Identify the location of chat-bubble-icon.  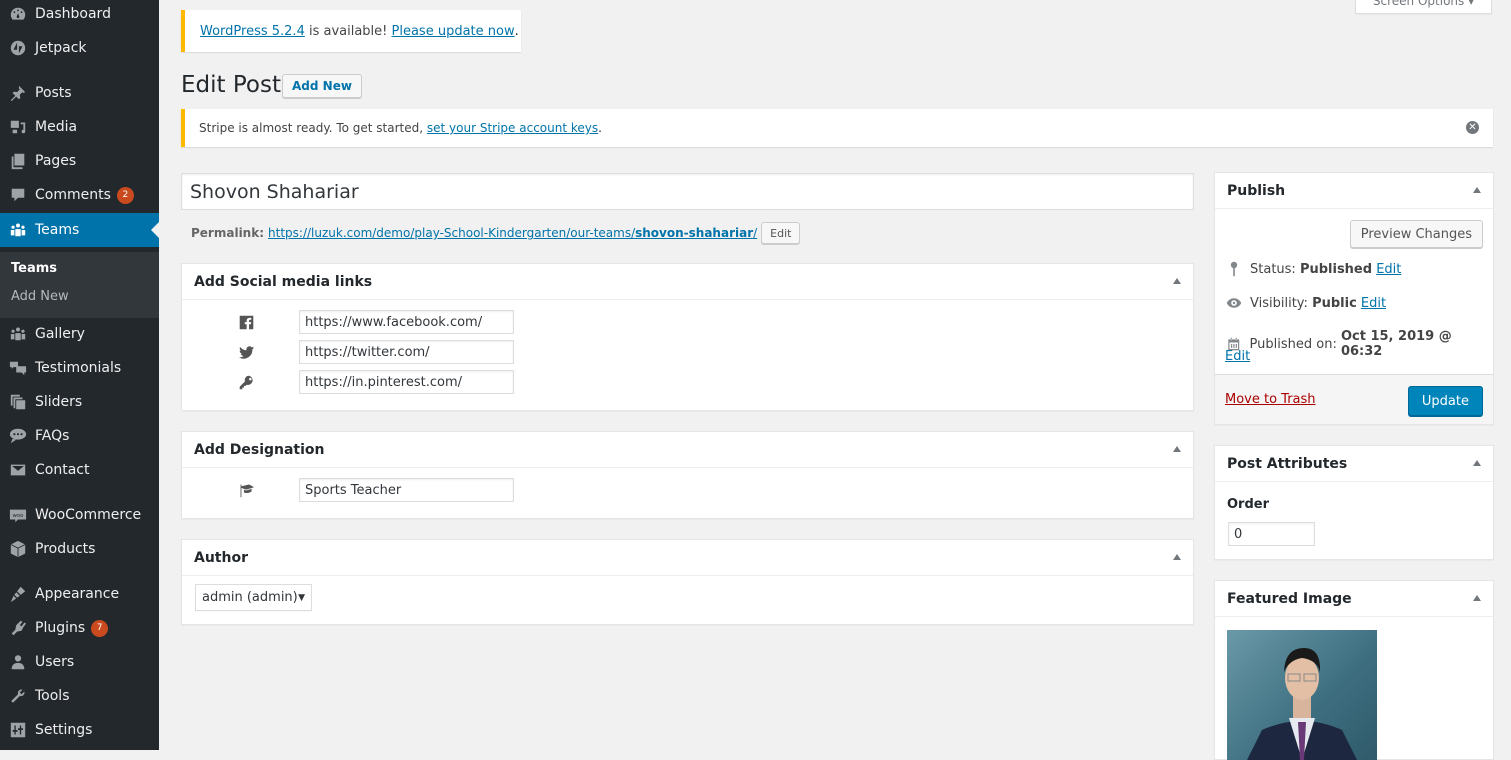
(18, 436).